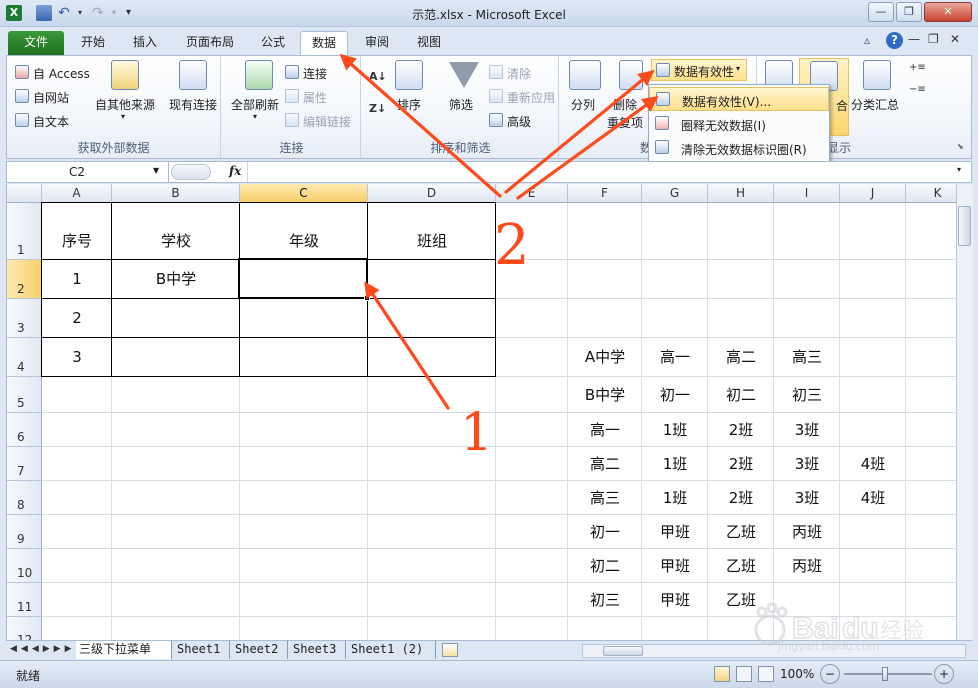  Describe the element at coordinates (432, 231) in the screenshot. I see `cell-d1: 班组` at that location.